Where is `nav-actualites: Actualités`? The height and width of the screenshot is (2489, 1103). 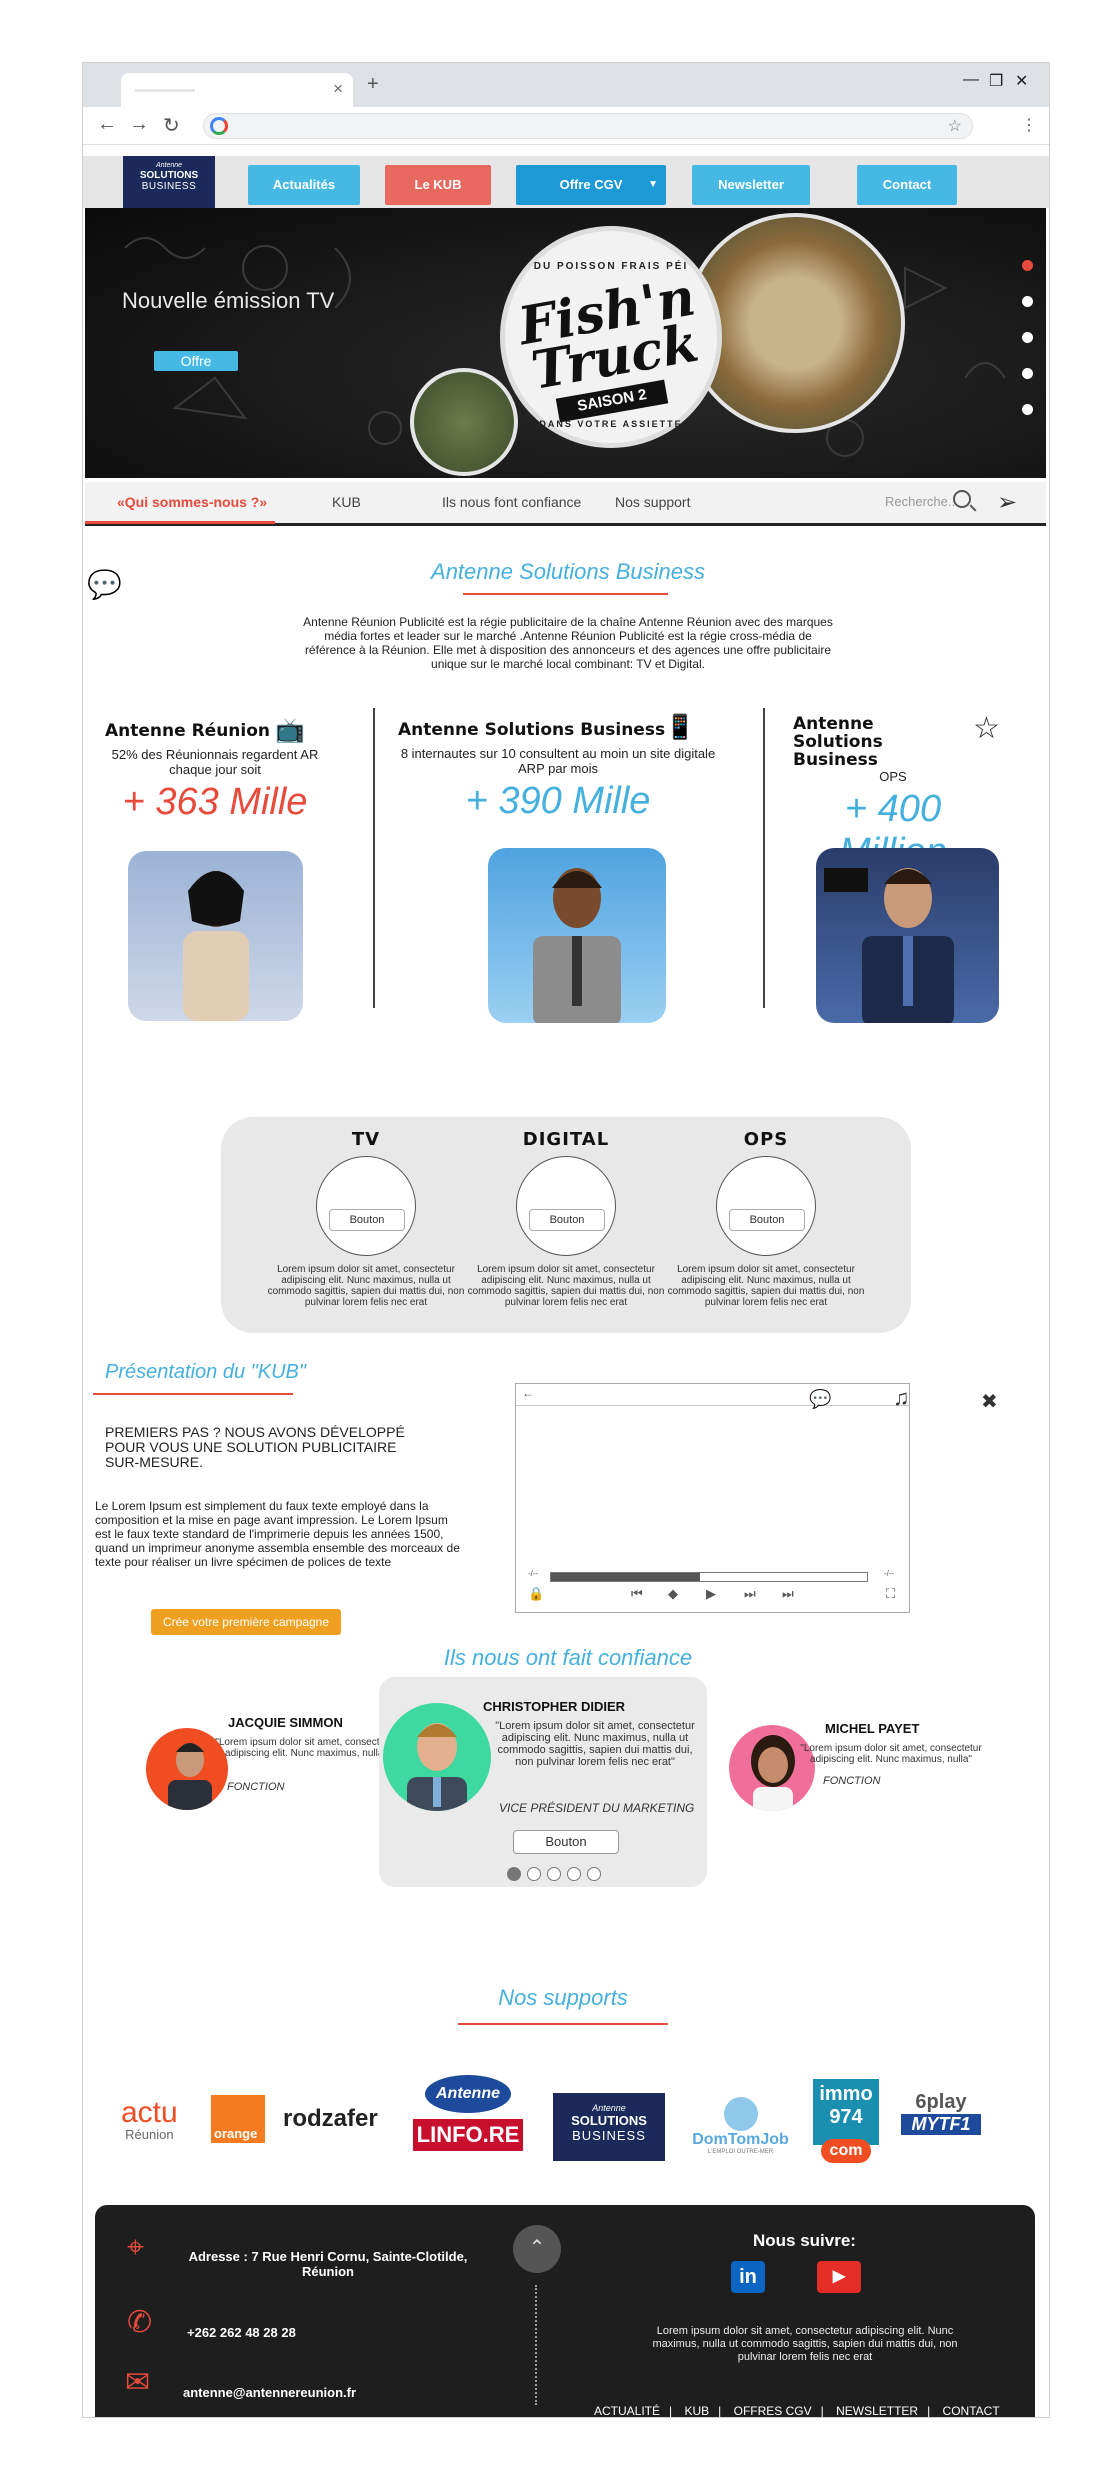 nav-actualites: Actualités is located at coordinates (304, 185).